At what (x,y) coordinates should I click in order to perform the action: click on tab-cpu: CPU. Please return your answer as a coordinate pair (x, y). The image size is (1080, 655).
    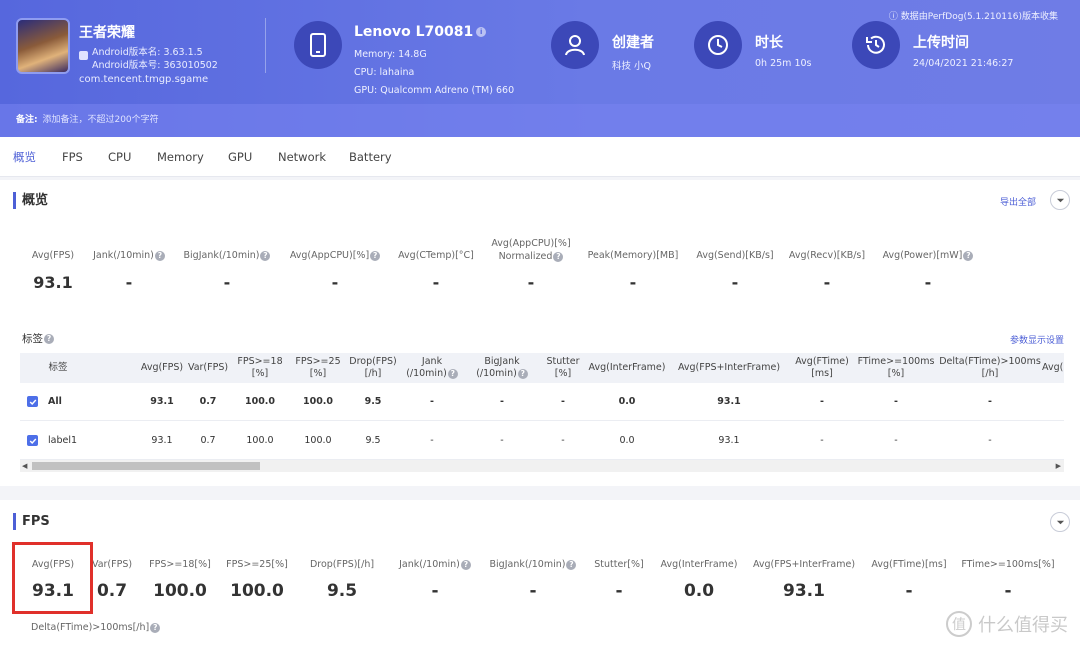
    Looking at the image, I should click on (119, 157).